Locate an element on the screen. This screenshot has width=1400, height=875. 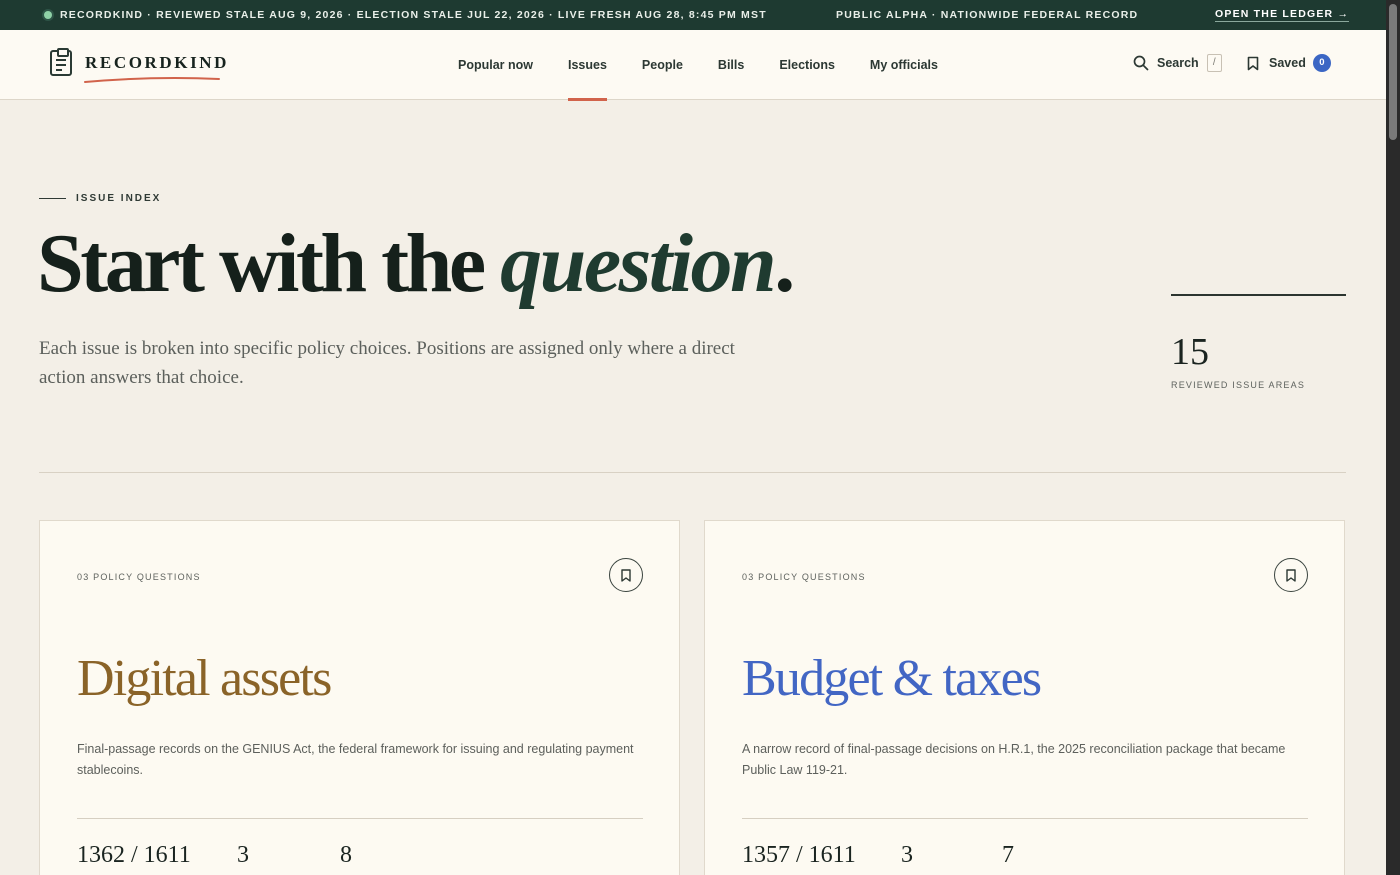
nav-issues: Issues is located at coordinates (587, 65).